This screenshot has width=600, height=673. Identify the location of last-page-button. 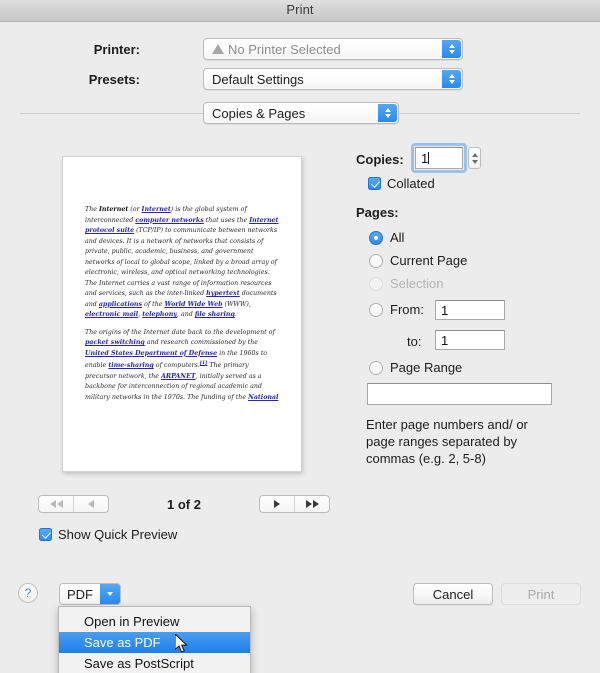
(311, 504).